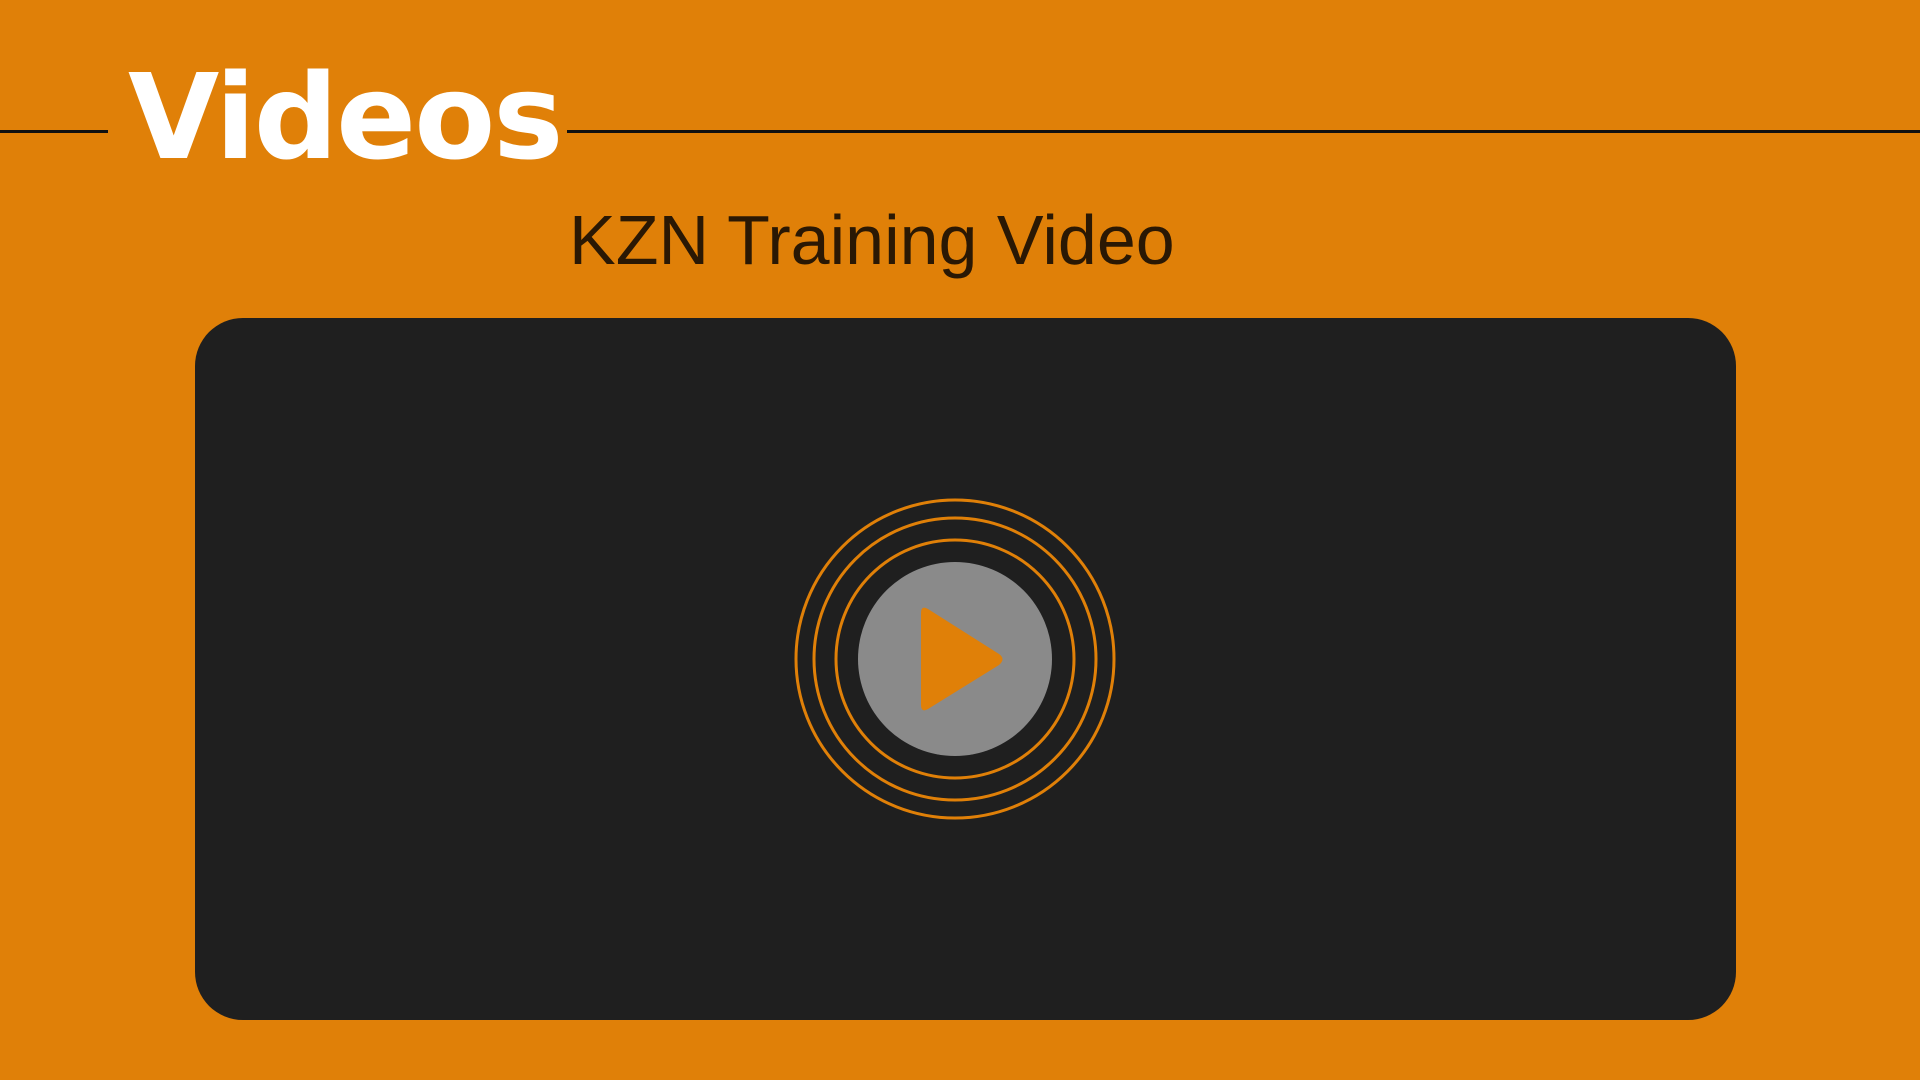  I want to click on header-divider-right, so click(1243, 131).